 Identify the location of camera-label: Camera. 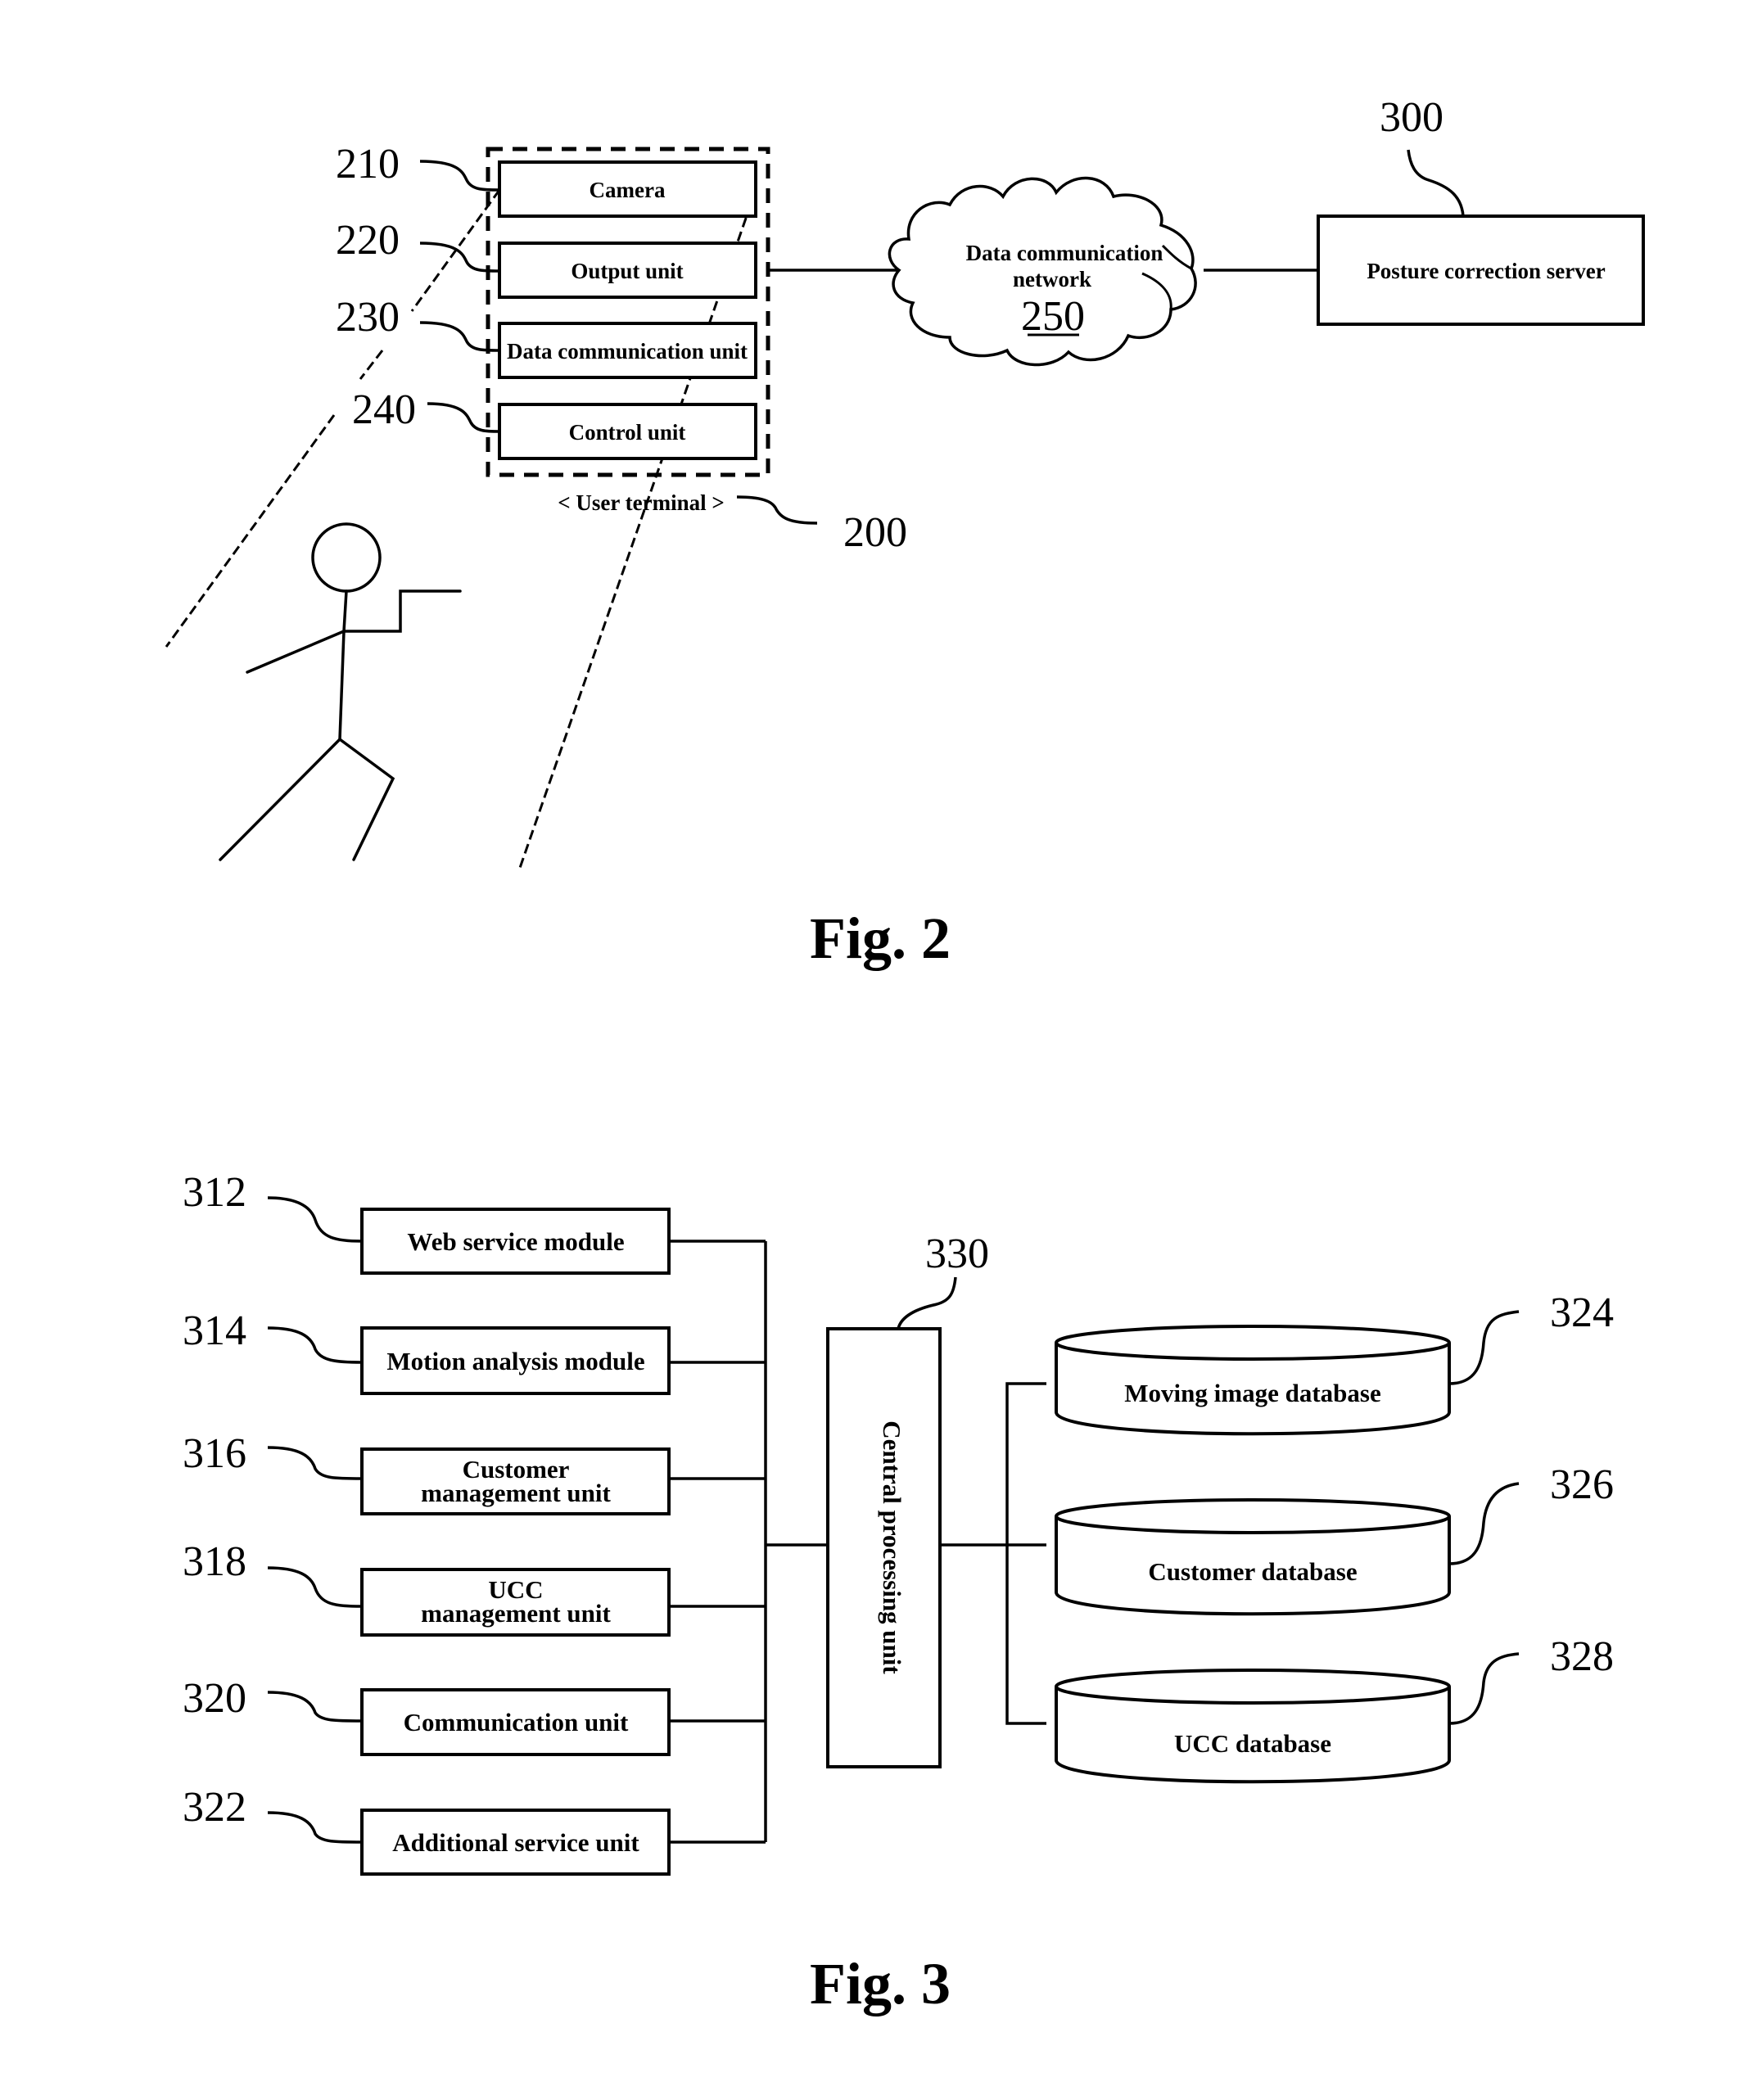
(628, 190).